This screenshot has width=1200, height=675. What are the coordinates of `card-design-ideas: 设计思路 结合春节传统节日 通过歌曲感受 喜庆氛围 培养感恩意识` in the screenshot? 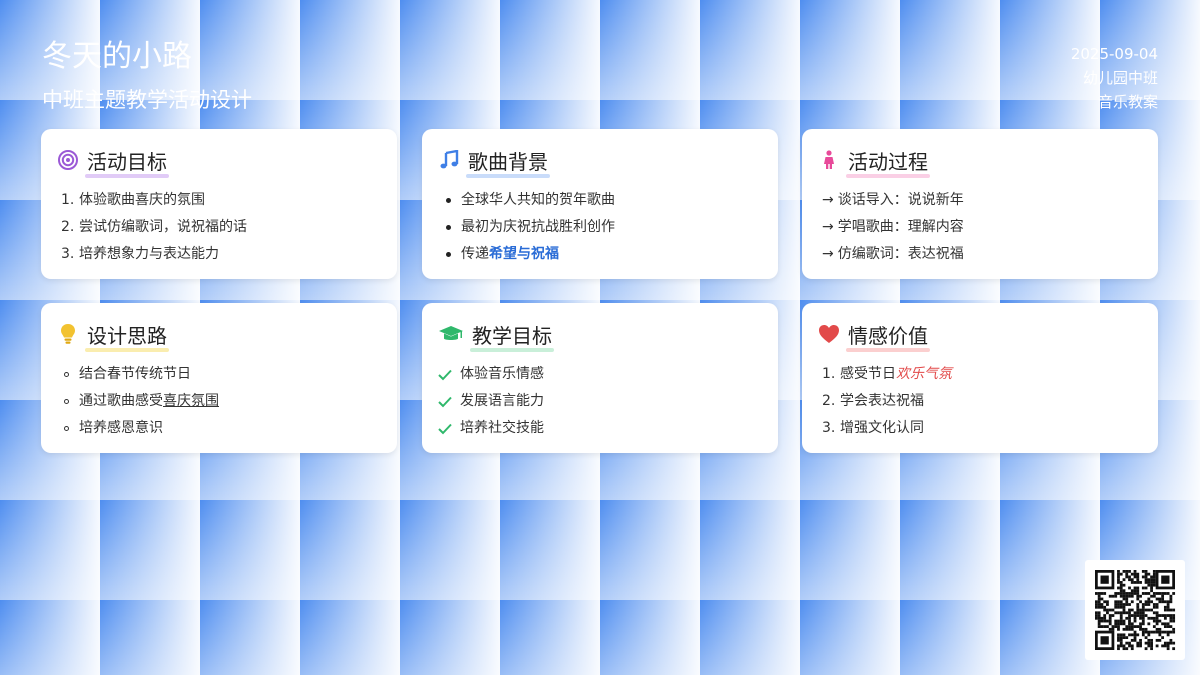 It's located at (219, 378).